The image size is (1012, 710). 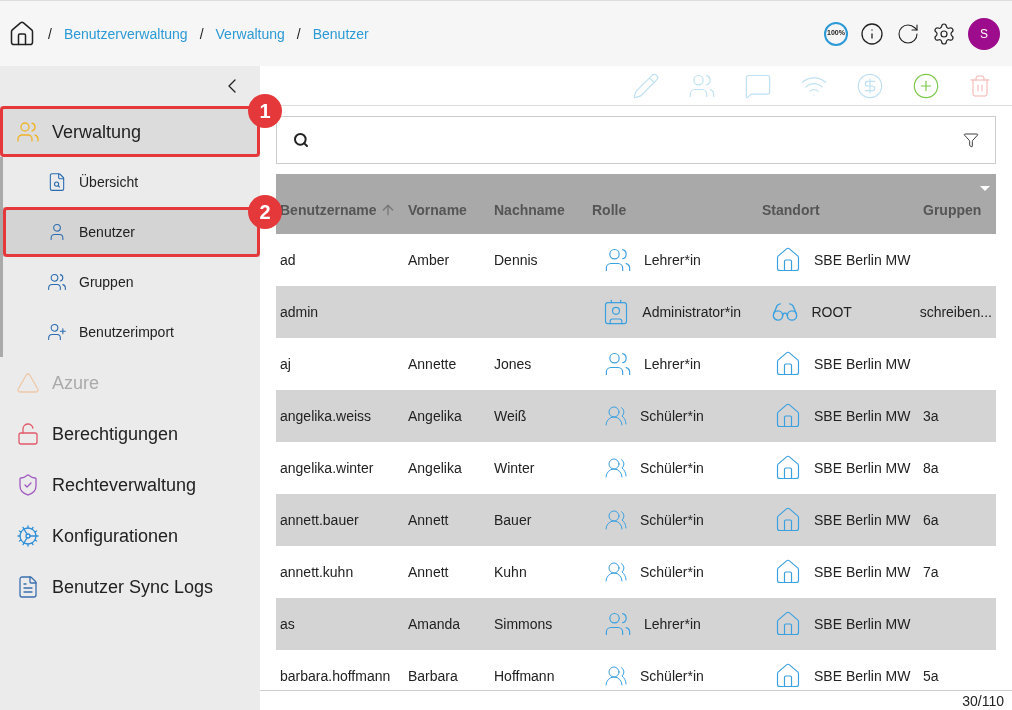 I want to click on table-cell-text: ROOT, so click(x=831, y=312).